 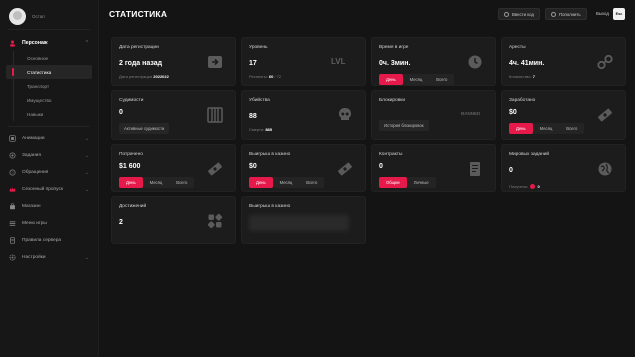 I want to click on sidebar-item-support: ? Обращения ⌄, so click(x=49, y=172).